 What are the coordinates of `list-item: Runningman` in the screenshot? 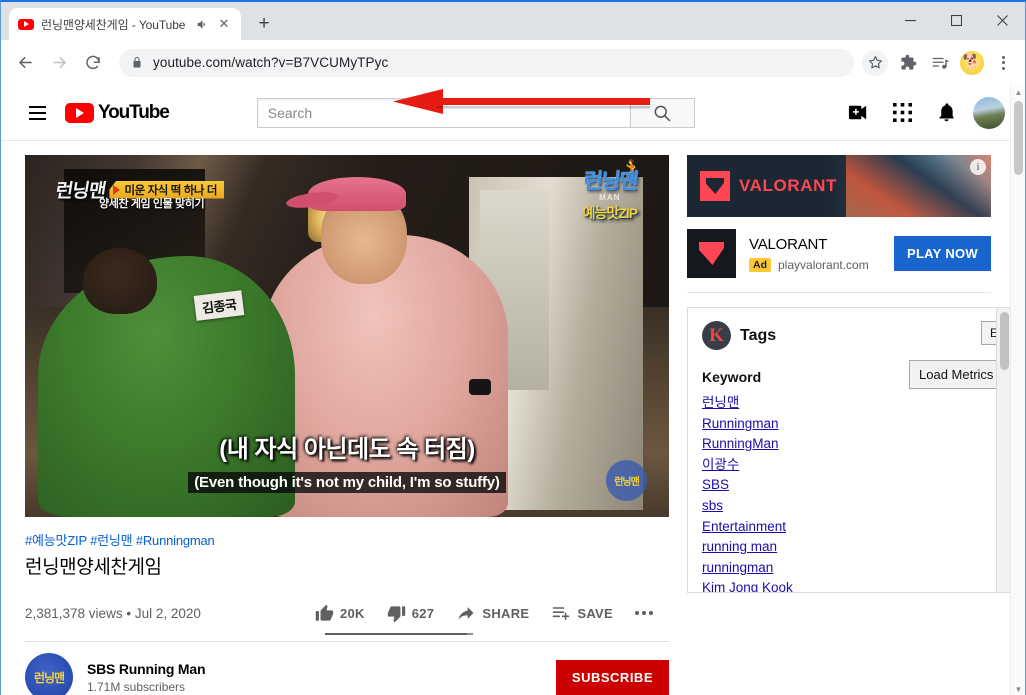 It's located at (740, 424).